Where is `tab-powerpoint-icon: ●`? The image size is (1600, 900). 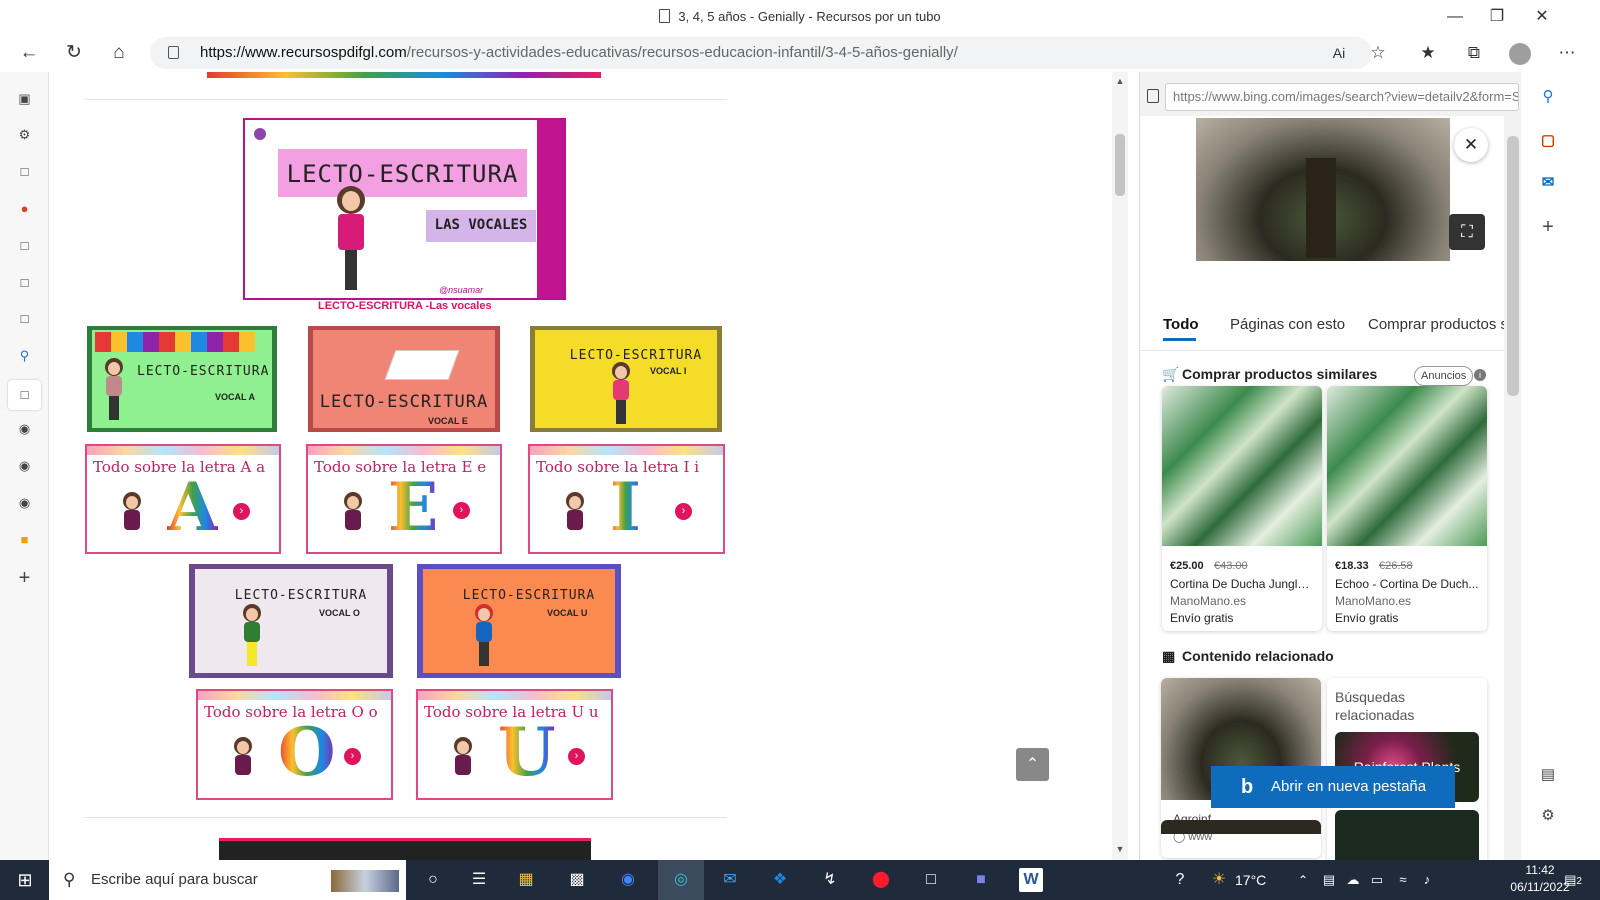
tab-powerpoint-icon: ● is located at coordinates (24, 208).